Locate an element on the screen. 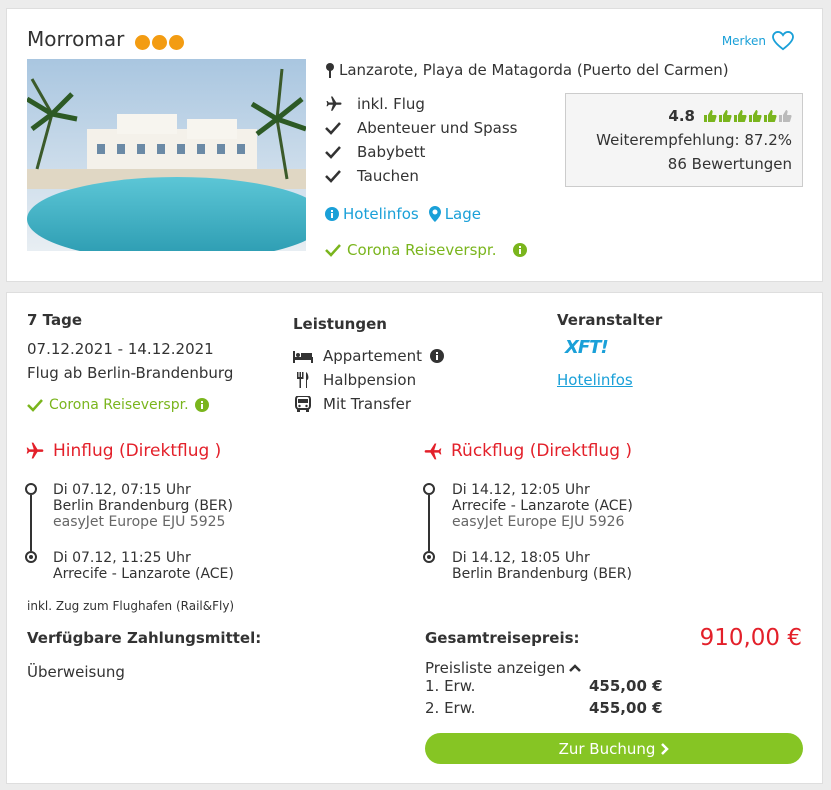 The width and height of the screenshot is (831, 790). payment-title: Verfügbare Zahlungsmittel: is located at coordinates (144, 638).